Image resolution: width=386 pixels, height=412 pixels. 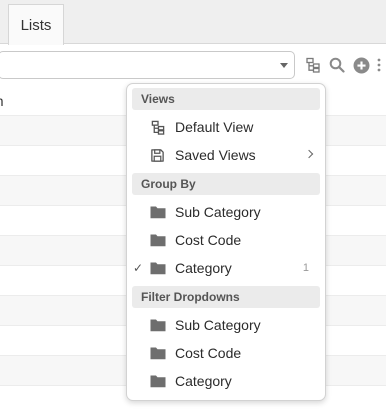 I want to click on tab-bar: Lists, so click(x=193, y=22).